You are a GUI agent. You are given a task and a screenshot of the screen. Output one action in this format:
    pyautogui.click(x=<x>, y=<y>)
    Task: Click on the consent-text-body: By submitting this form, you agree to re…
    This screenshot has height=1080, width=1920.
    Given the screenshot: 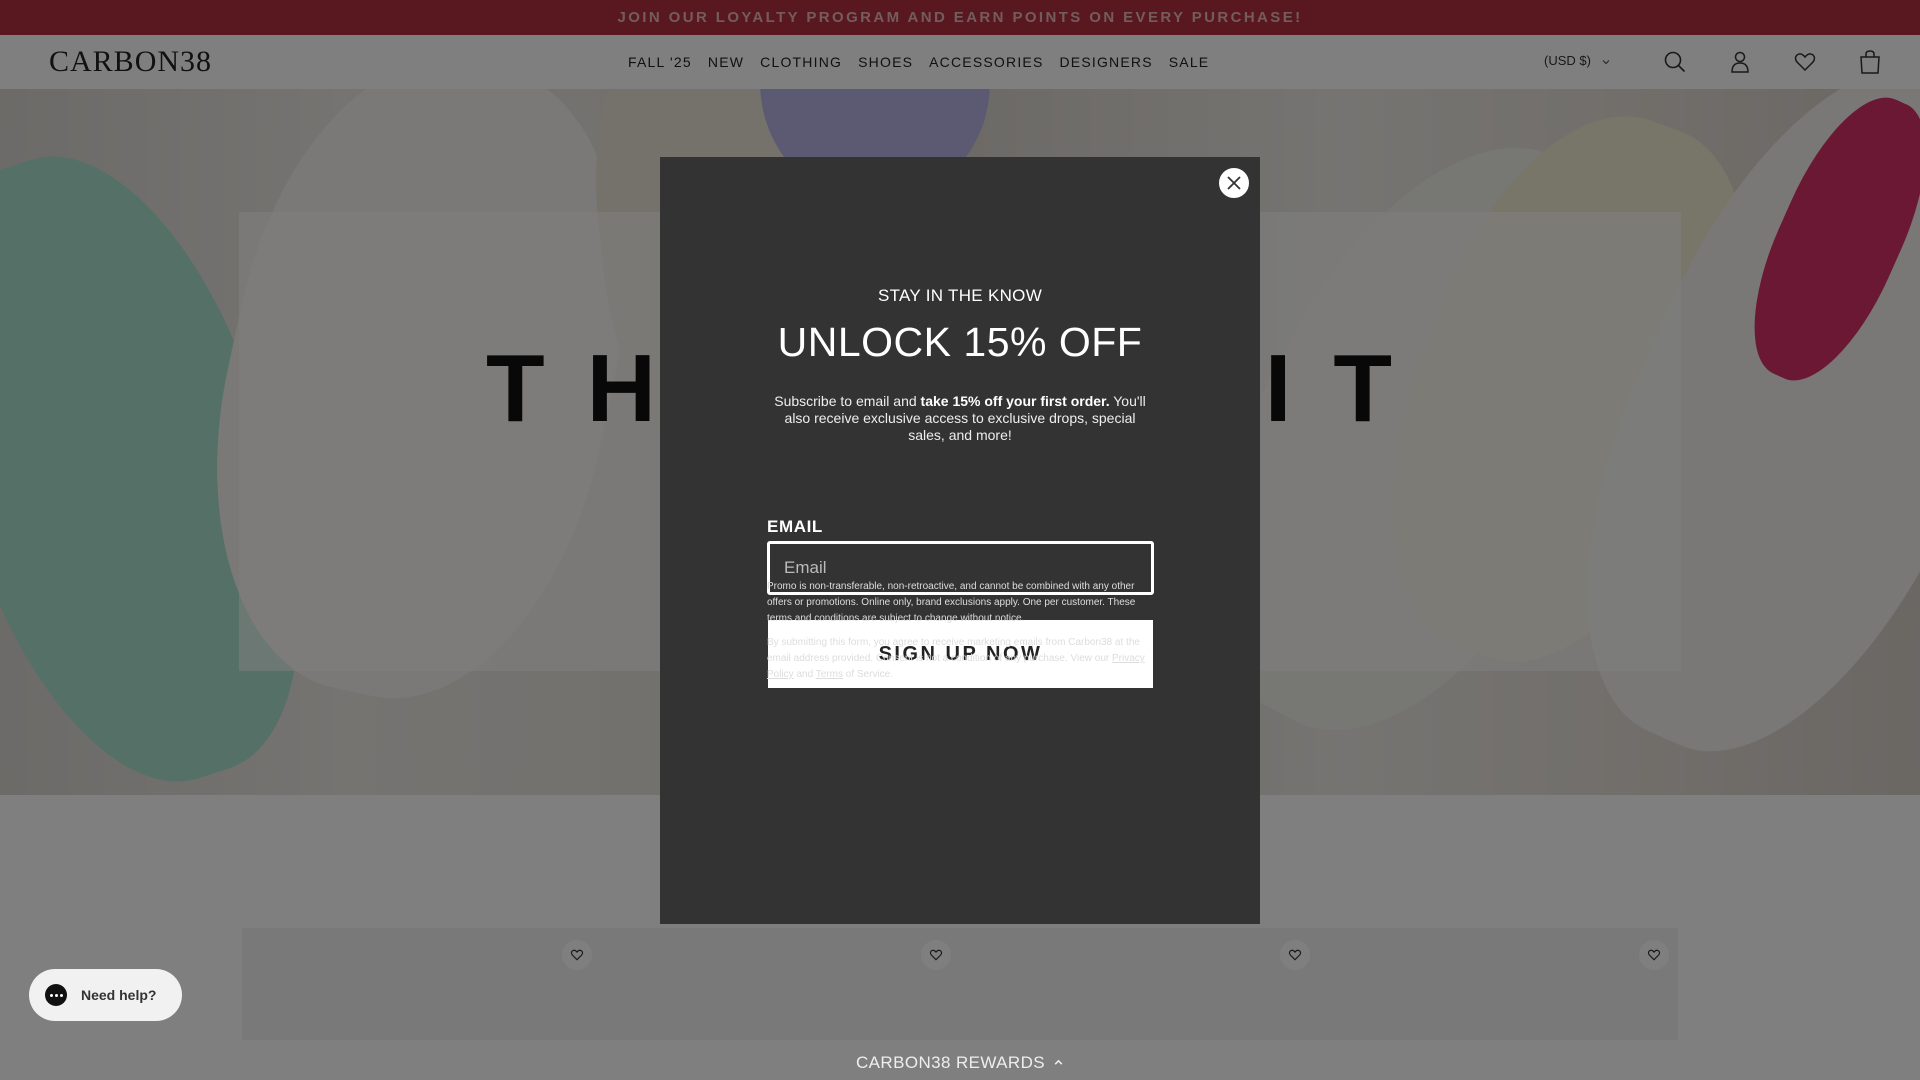 What is the action you would take?
    pyautogui.click(x=953, y=650)
    